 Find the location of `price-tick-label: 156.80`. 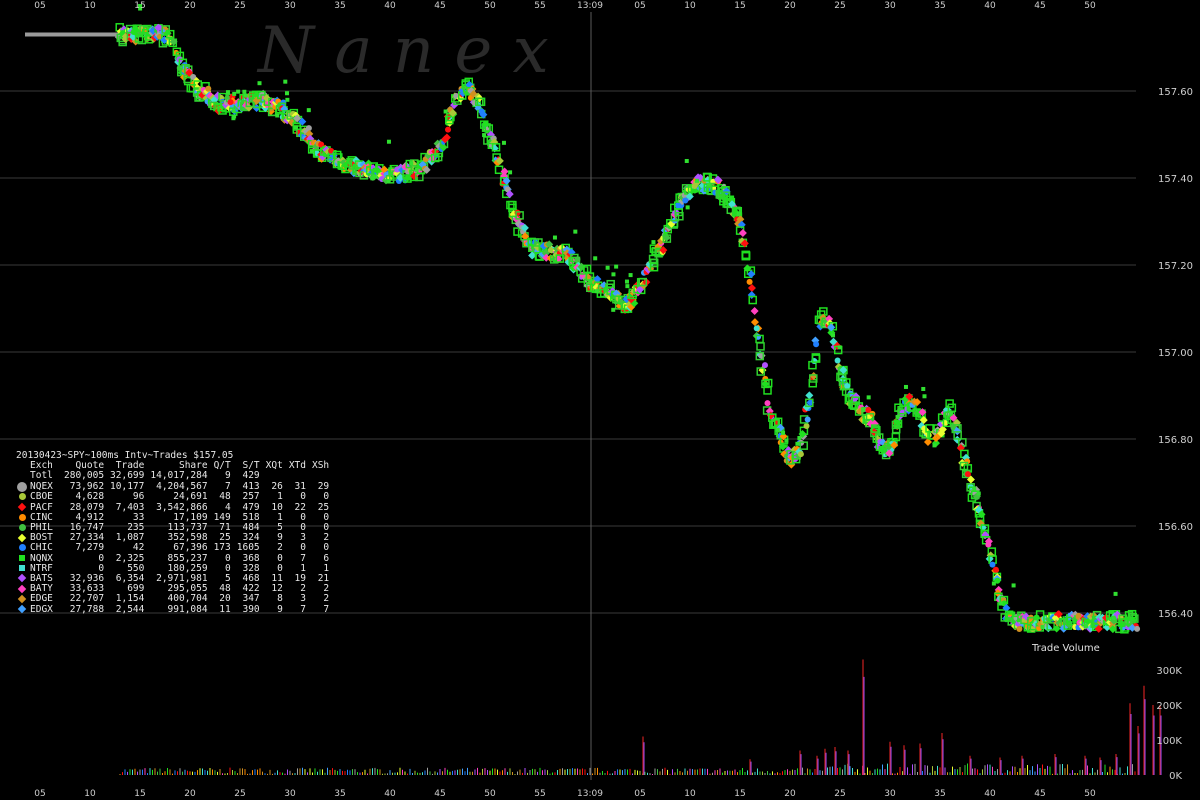

price-tick-label: 156.80 is located at coordinates (1175, 440).